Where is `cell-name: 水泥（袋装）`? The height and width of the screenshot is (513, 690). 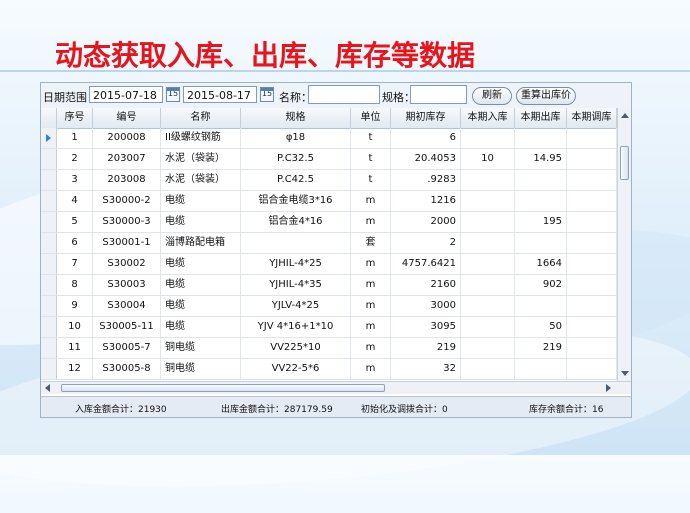 cell-name: 水泥（袋装） is located at coordinates (201, 159).